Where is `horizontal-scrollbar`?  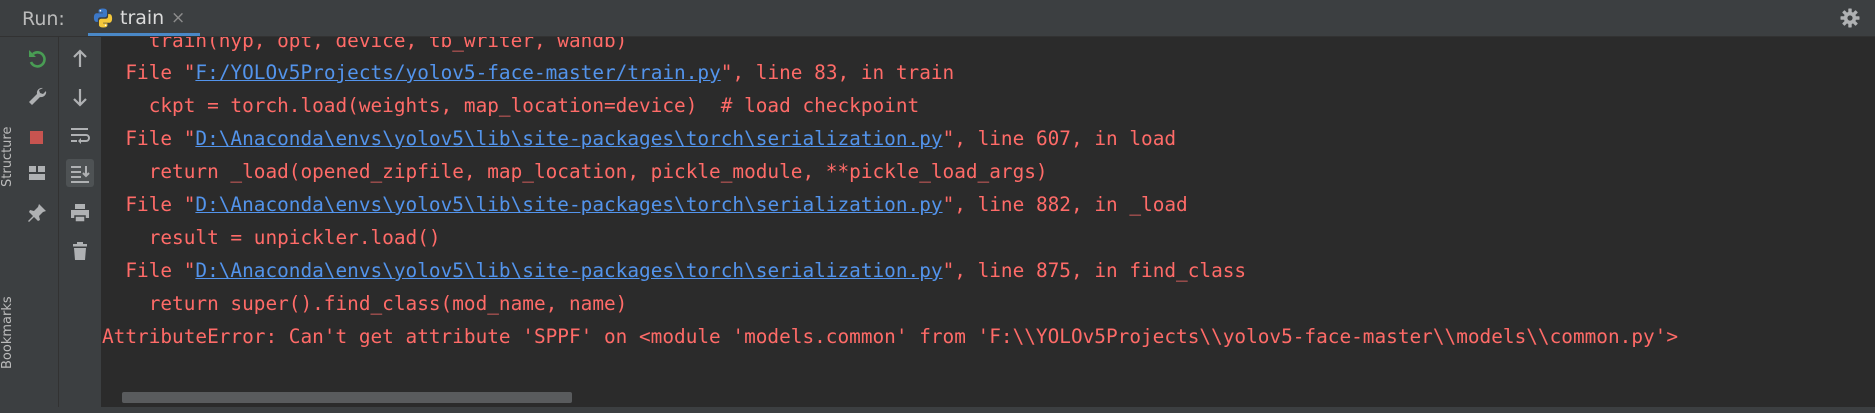
horizontal-scrollbar is located at coordinates (347, 397).